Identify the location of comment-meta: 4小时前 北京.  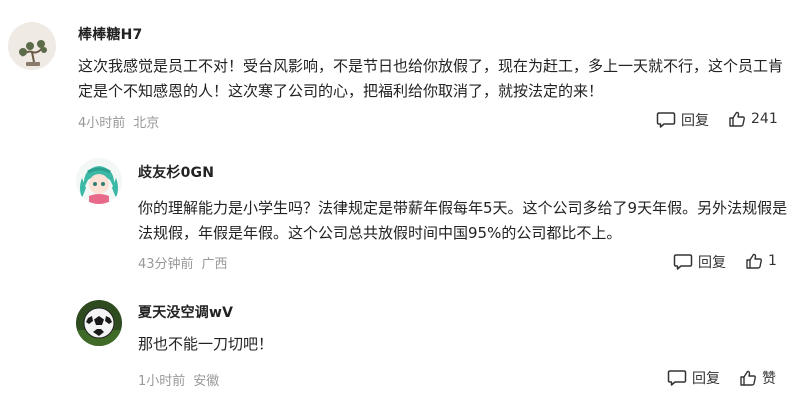
(118, 121).